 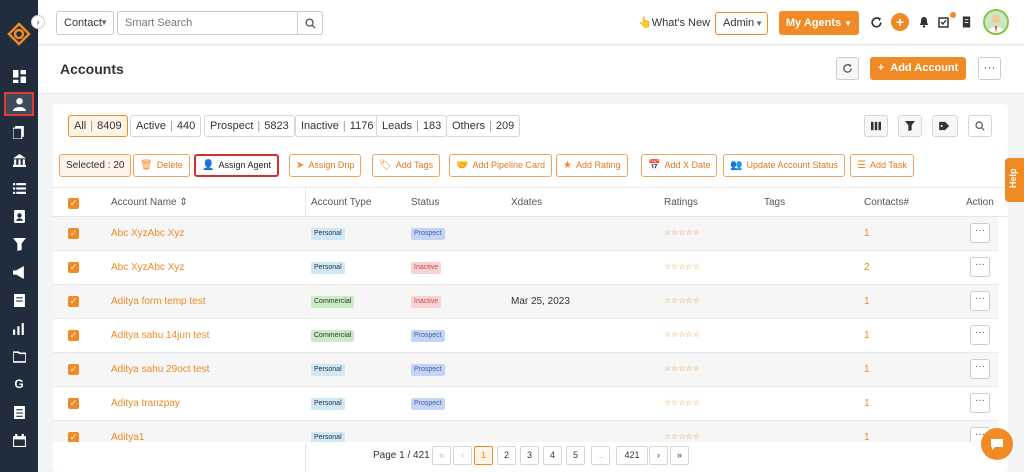 I want to click on chevron-down-icon: ▼, so click(x=848, y=23).